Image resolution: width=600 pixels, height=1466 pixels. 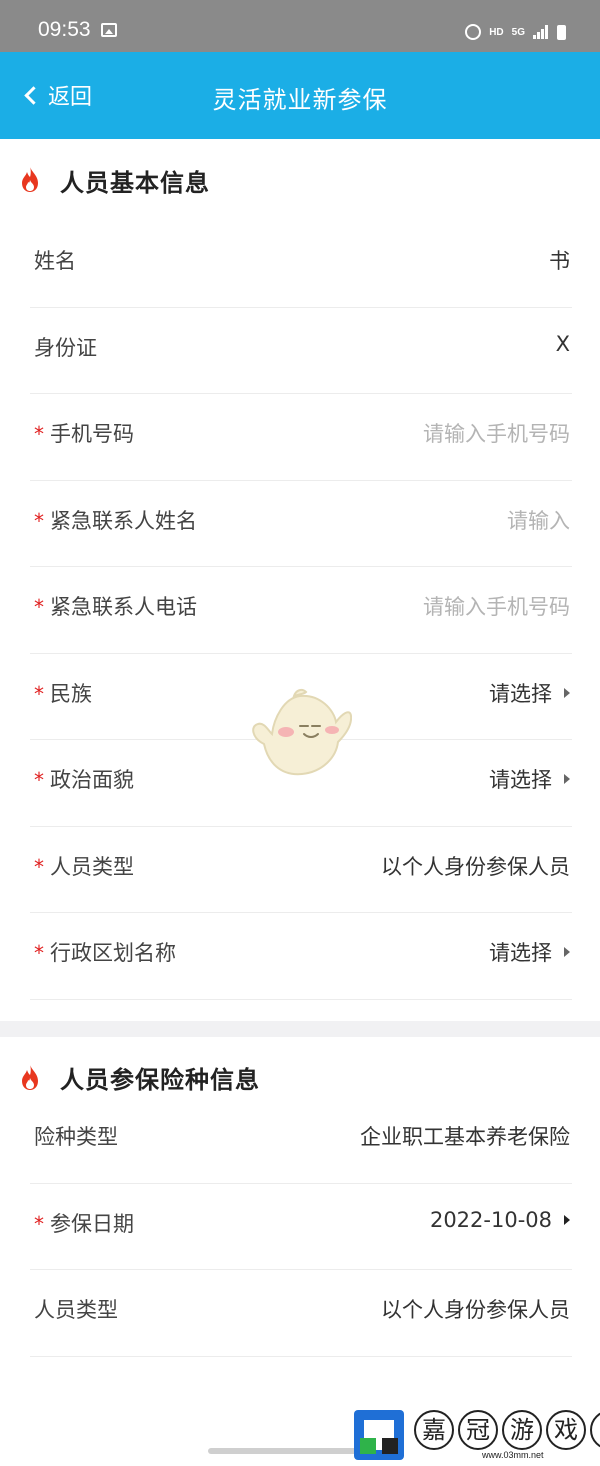 What do you see at coordinates (76, 1310) in the screenshot?
I see `field-label: 人员类型` at bounding box center [76, 1310].